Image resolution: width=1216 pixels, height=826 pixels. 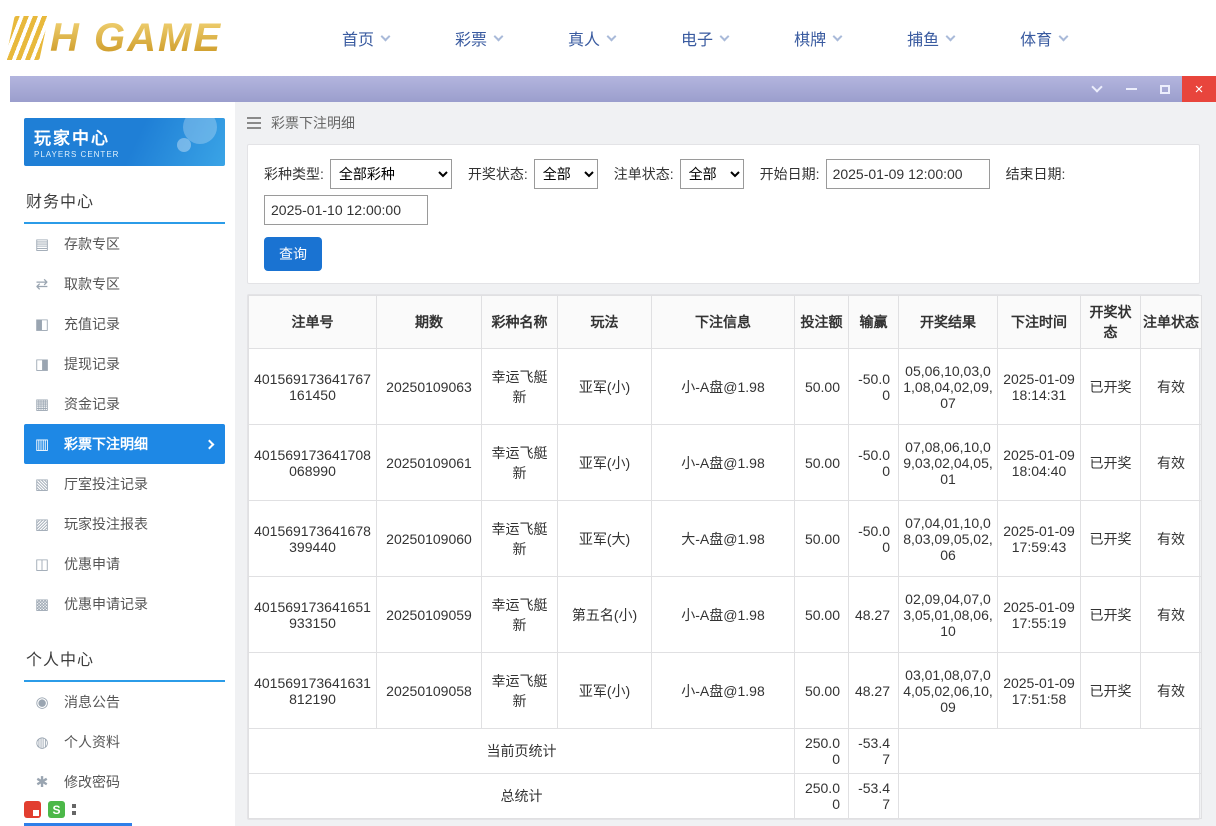 What do you see at coordinates (1039, 462) in the screenshot?
I see `table-cell: 2025-01-09 18:04:40` at bounding box center [1039, 462].